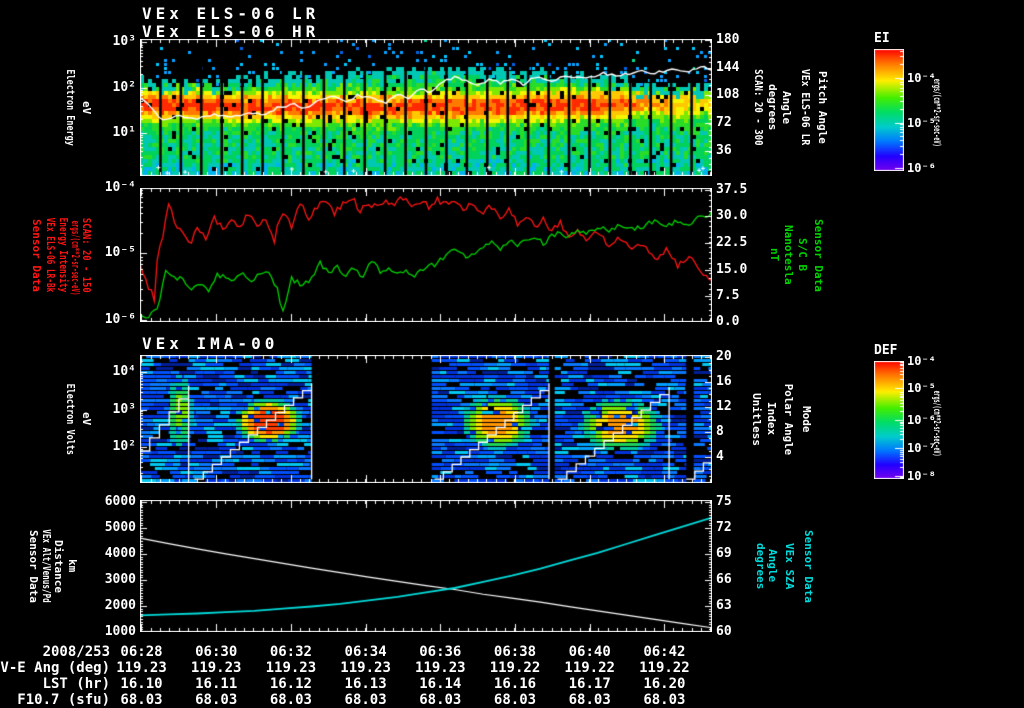 The width and height of the screenshot is (1024, 708). Describe the element at coordinates (788, 419) in the screenshot. I see `axis-vertical-label: Polar Angle` at that location.